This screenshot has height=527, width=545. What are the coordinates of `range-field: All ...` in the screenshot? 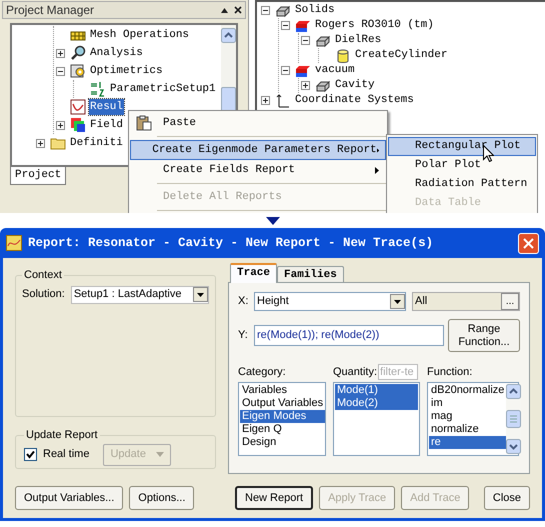 It's located at (466, 301).